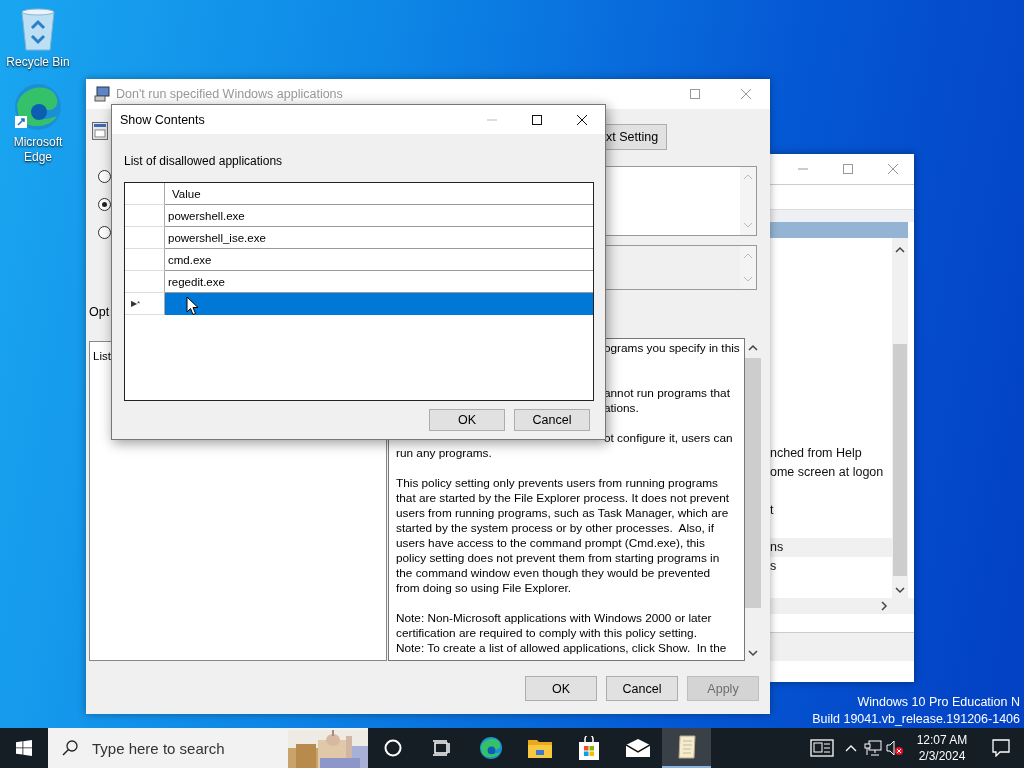  What do you see at coordinates (1001, 748) in the screenshot?
I see `speech-bubble-icon` at bounding box center [1001, 748].